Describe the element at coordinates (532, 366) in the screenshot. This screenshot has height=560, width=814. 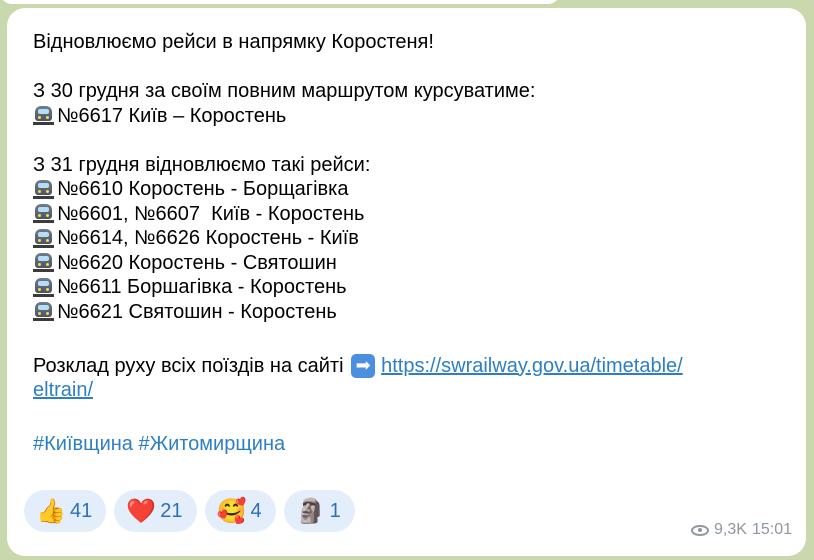
I see `timetable-link: https://swrailway.gov.ua/timetable/` at that location.